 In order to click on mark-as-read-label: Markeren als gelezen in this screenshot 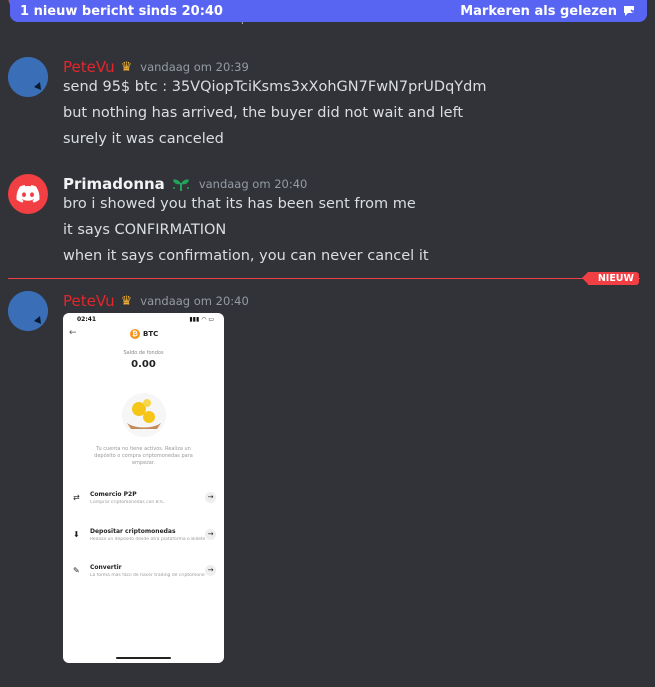, I will do `click(538, 11)`.